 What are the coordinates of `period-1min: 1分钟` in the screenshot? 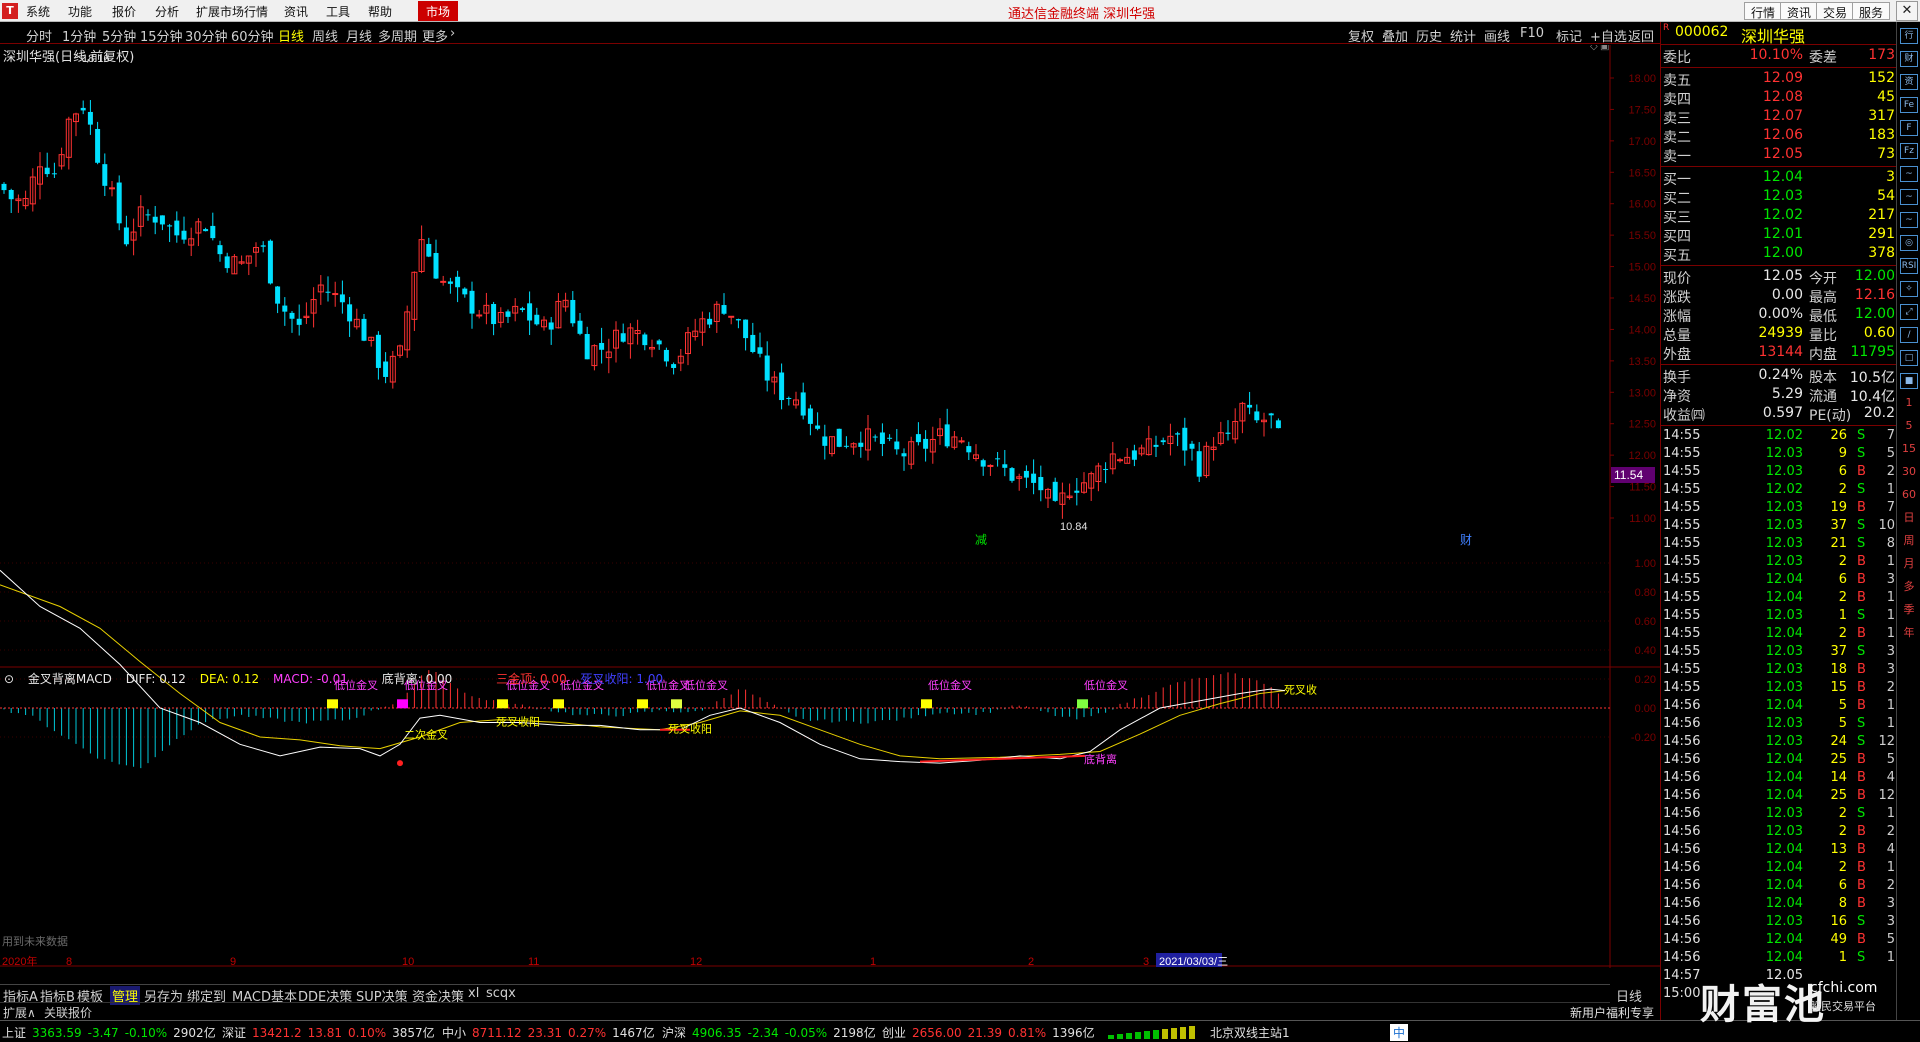 It's located at (79, 35).